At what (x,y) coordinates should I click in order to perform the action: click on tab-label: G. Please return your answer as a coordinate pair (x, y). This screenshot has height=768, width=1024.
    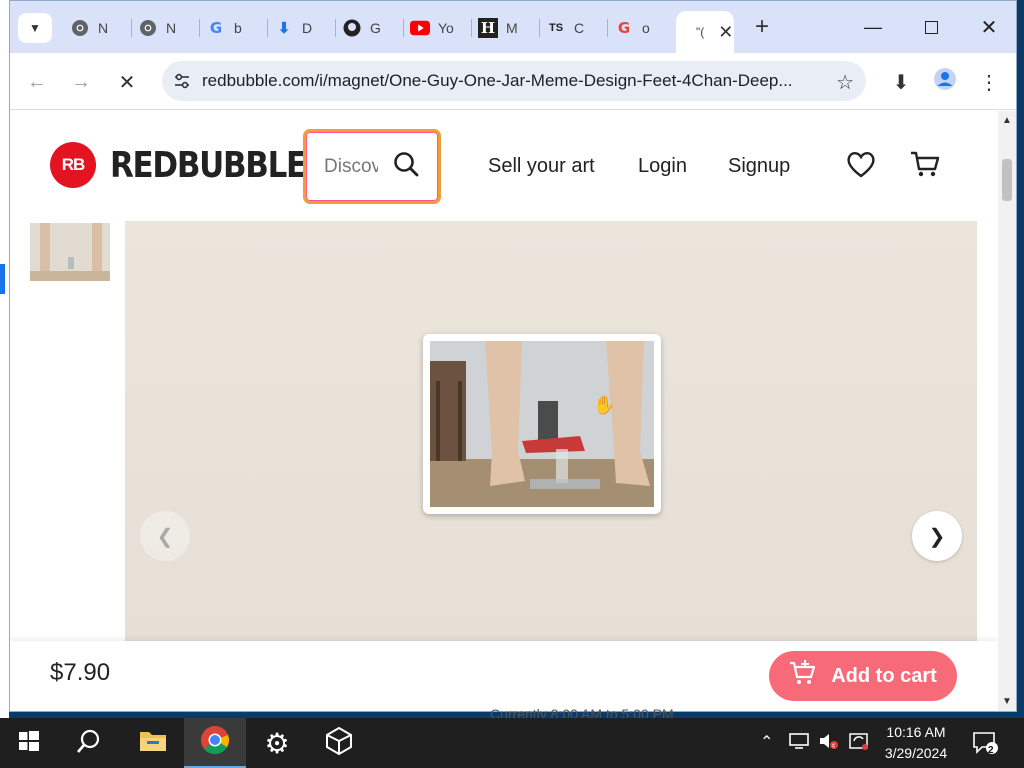
    Looking at the image, I should click on (375, 28).